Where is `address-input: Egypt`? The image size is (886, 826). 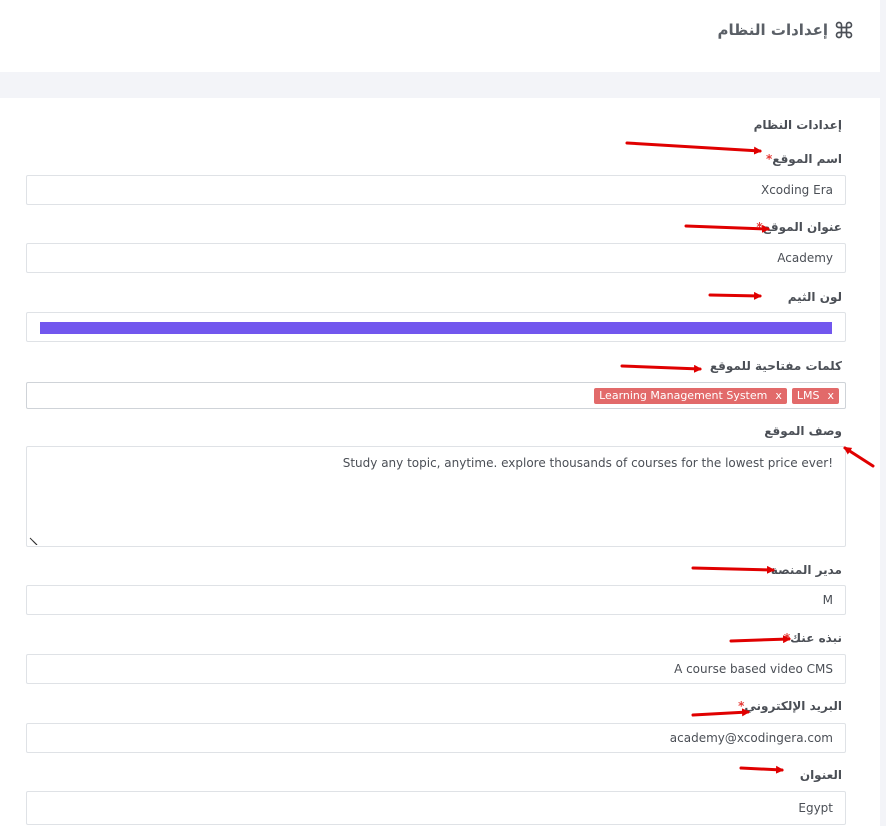 address-input: Egypt is located at coordinates (436, 808).